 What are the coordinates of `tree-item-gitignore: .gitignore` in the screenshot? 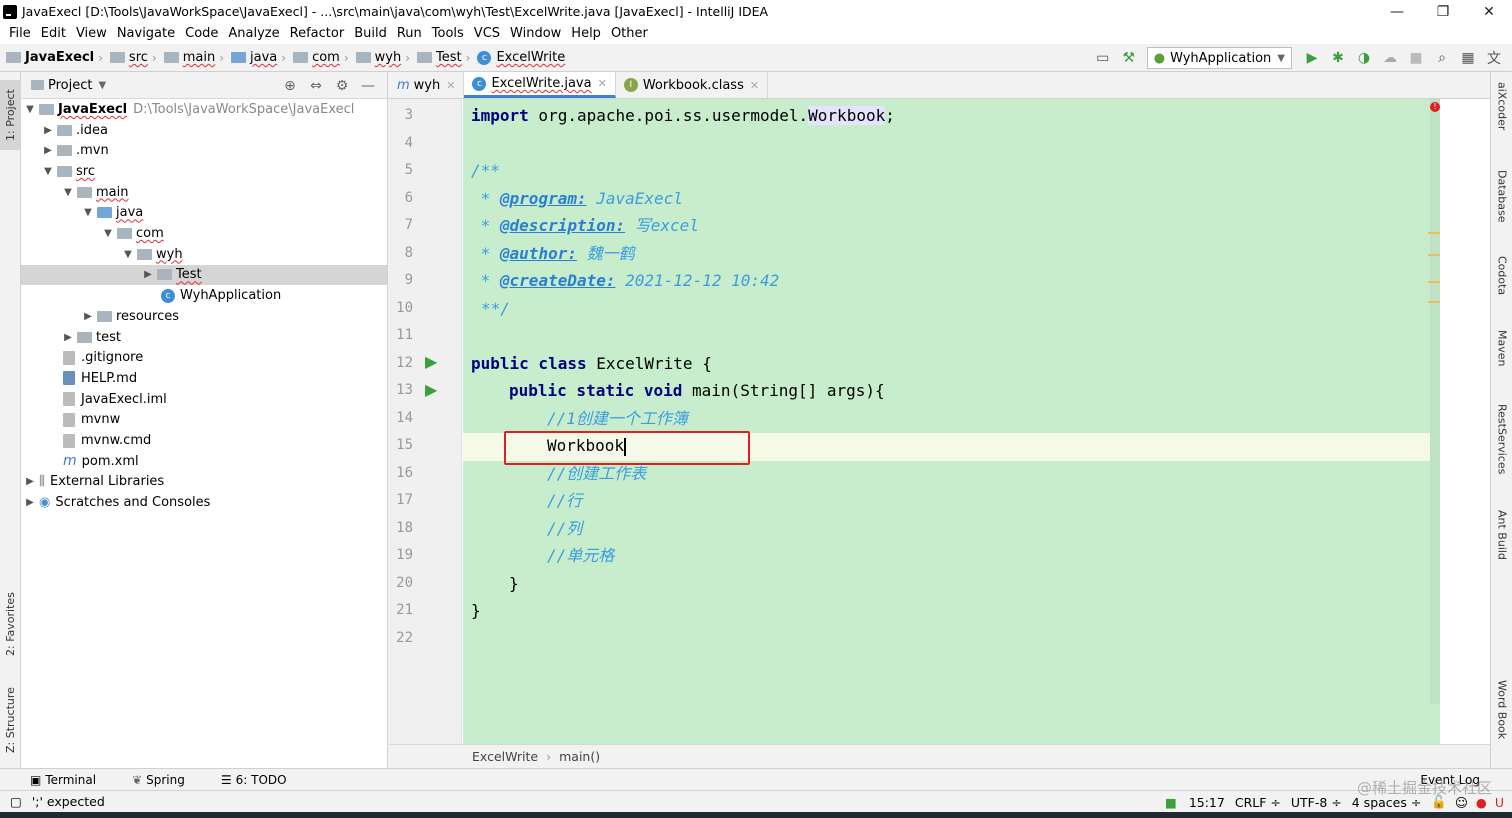 It's located at (204, 357).